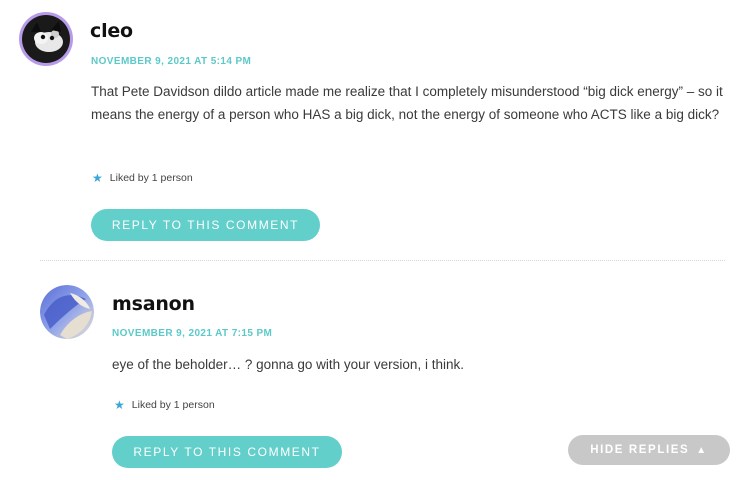 This screenshot has width=746, height=480. What do you see at coordinates (192, 333) in the screenshot?
I see `comment-date: NOVEMBER 9, 2021 AT 7:15 PM` at bounding box center [192, 333].